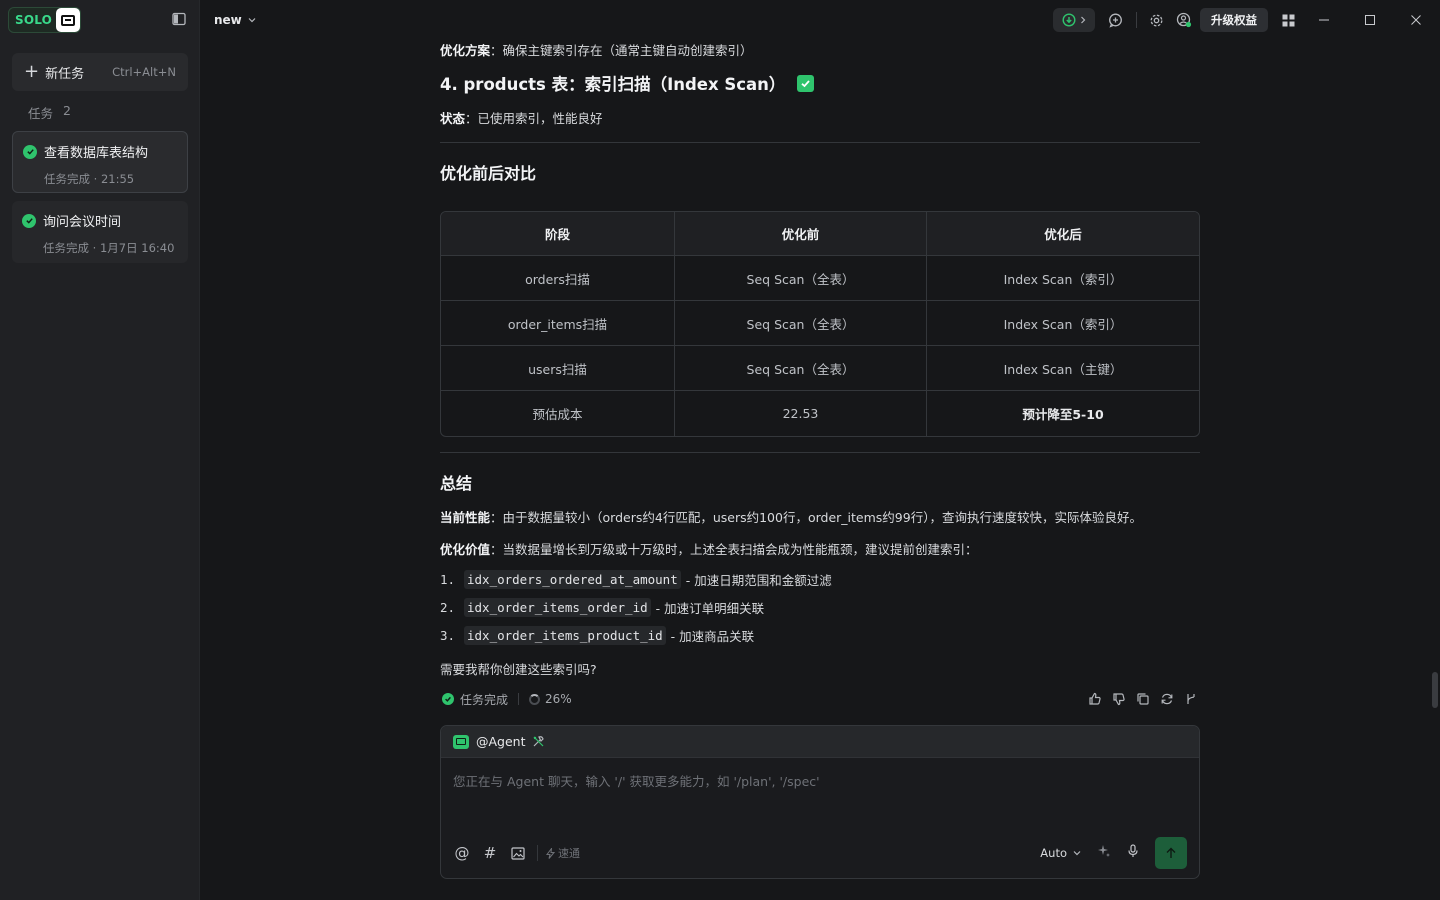  What do you see at coordinates (1063, 234) in the screenshot?
I see `table-header: 优化后` at bounding box center [1063, 234].